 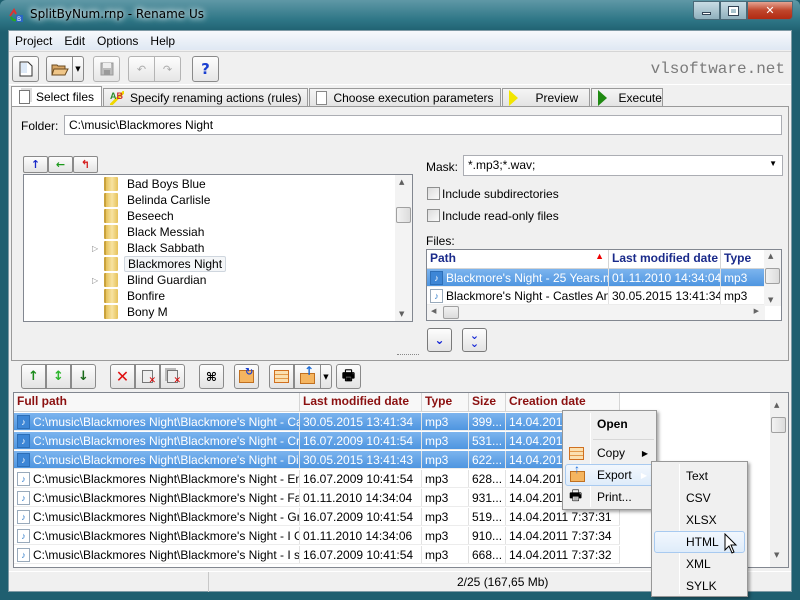 What do you see at coordinates (281, 376) in the screenshot?
I see `copy-table-button` at bounding box center [281, 376].